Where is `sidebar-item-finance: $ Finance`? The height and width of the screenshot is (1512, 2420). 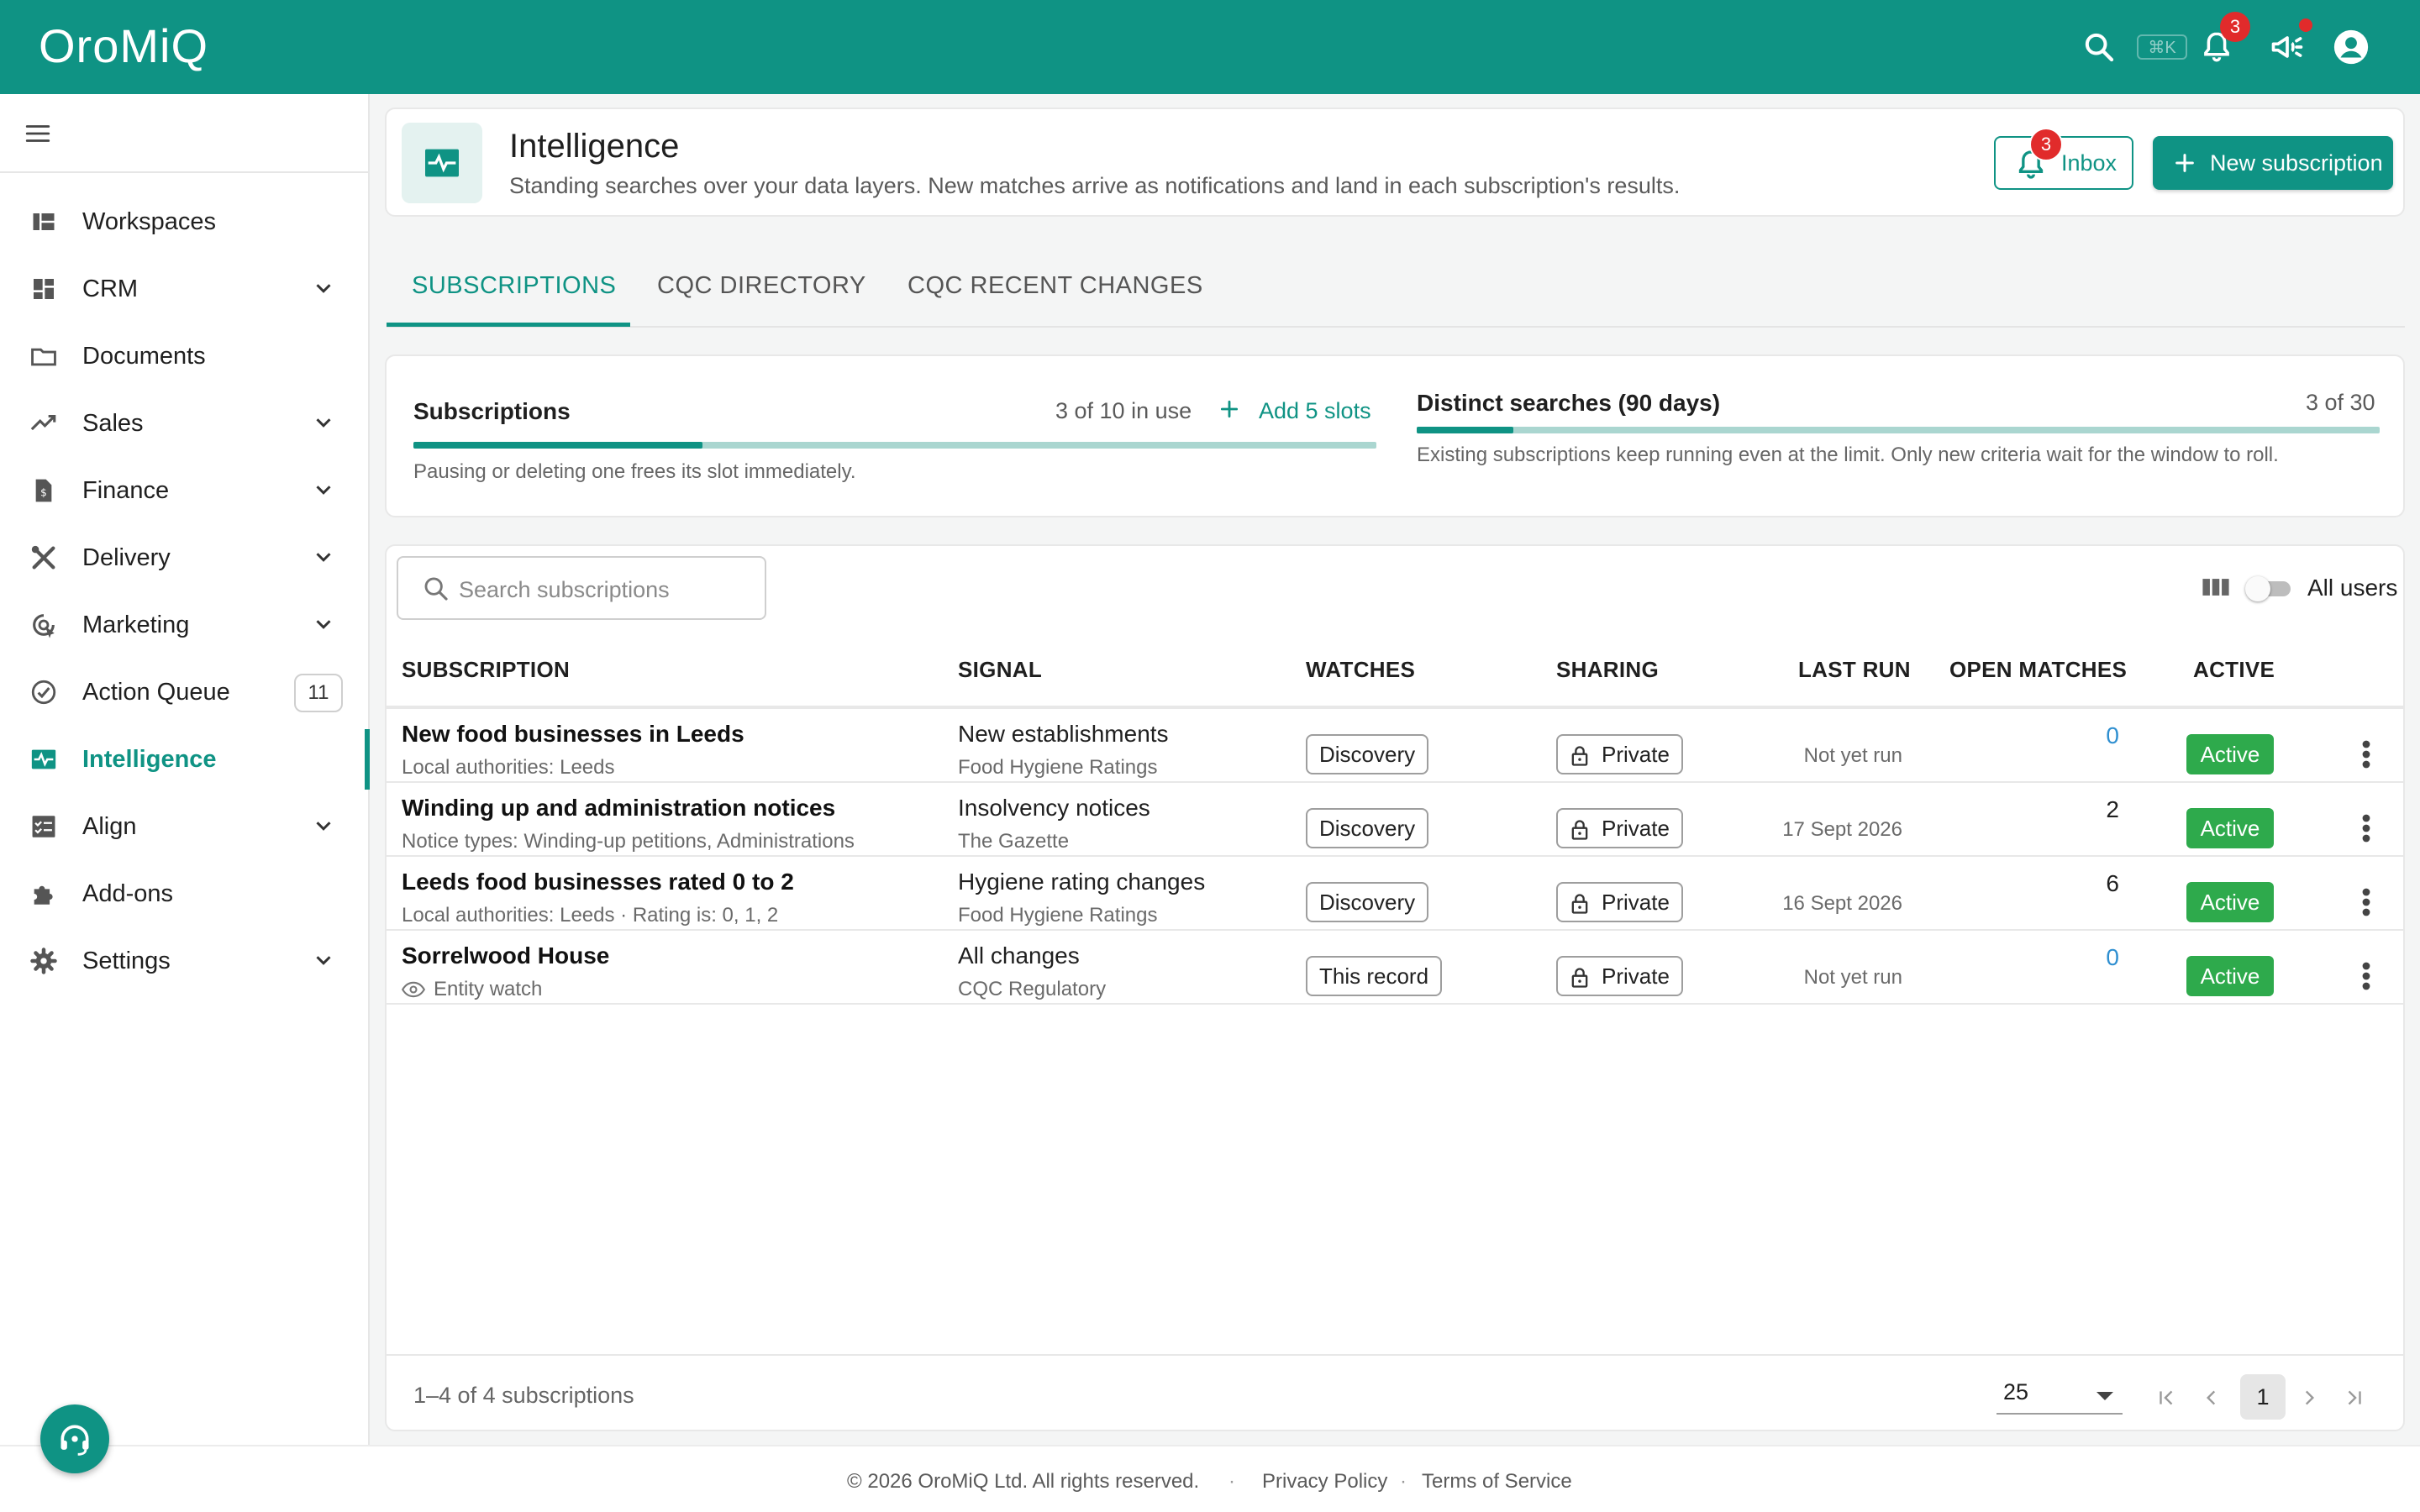 sidebar-item-finance: $ Finance is located at coordinates (184, 490).